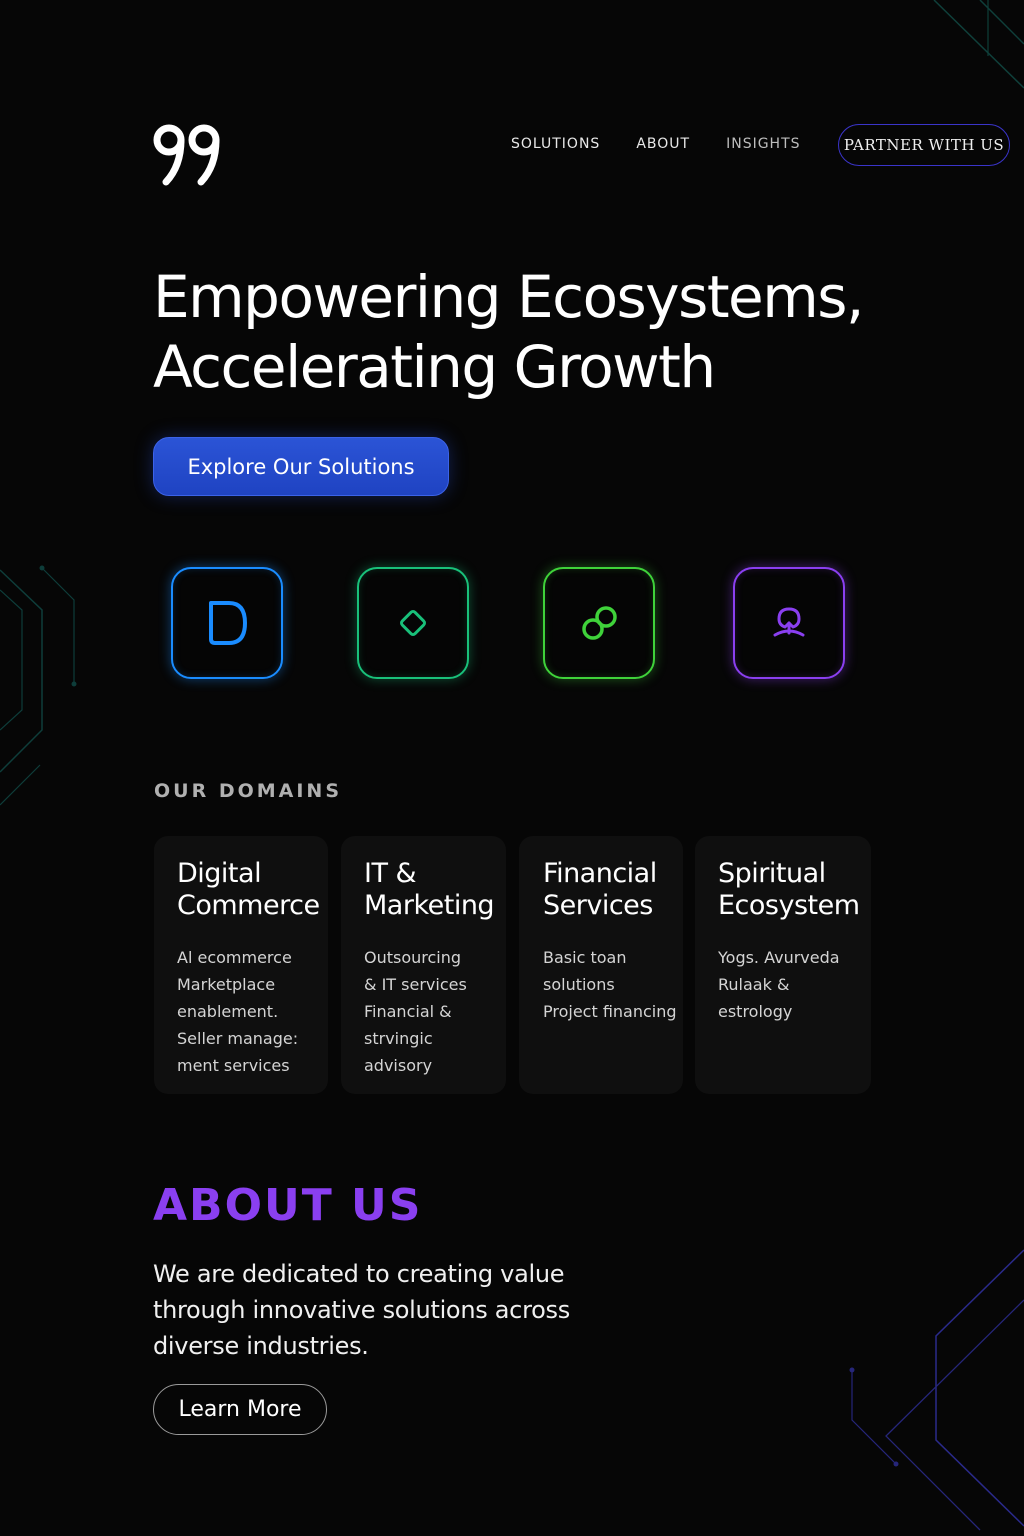  I want to click on card-desc-line: enablement., so click(228, 1011).